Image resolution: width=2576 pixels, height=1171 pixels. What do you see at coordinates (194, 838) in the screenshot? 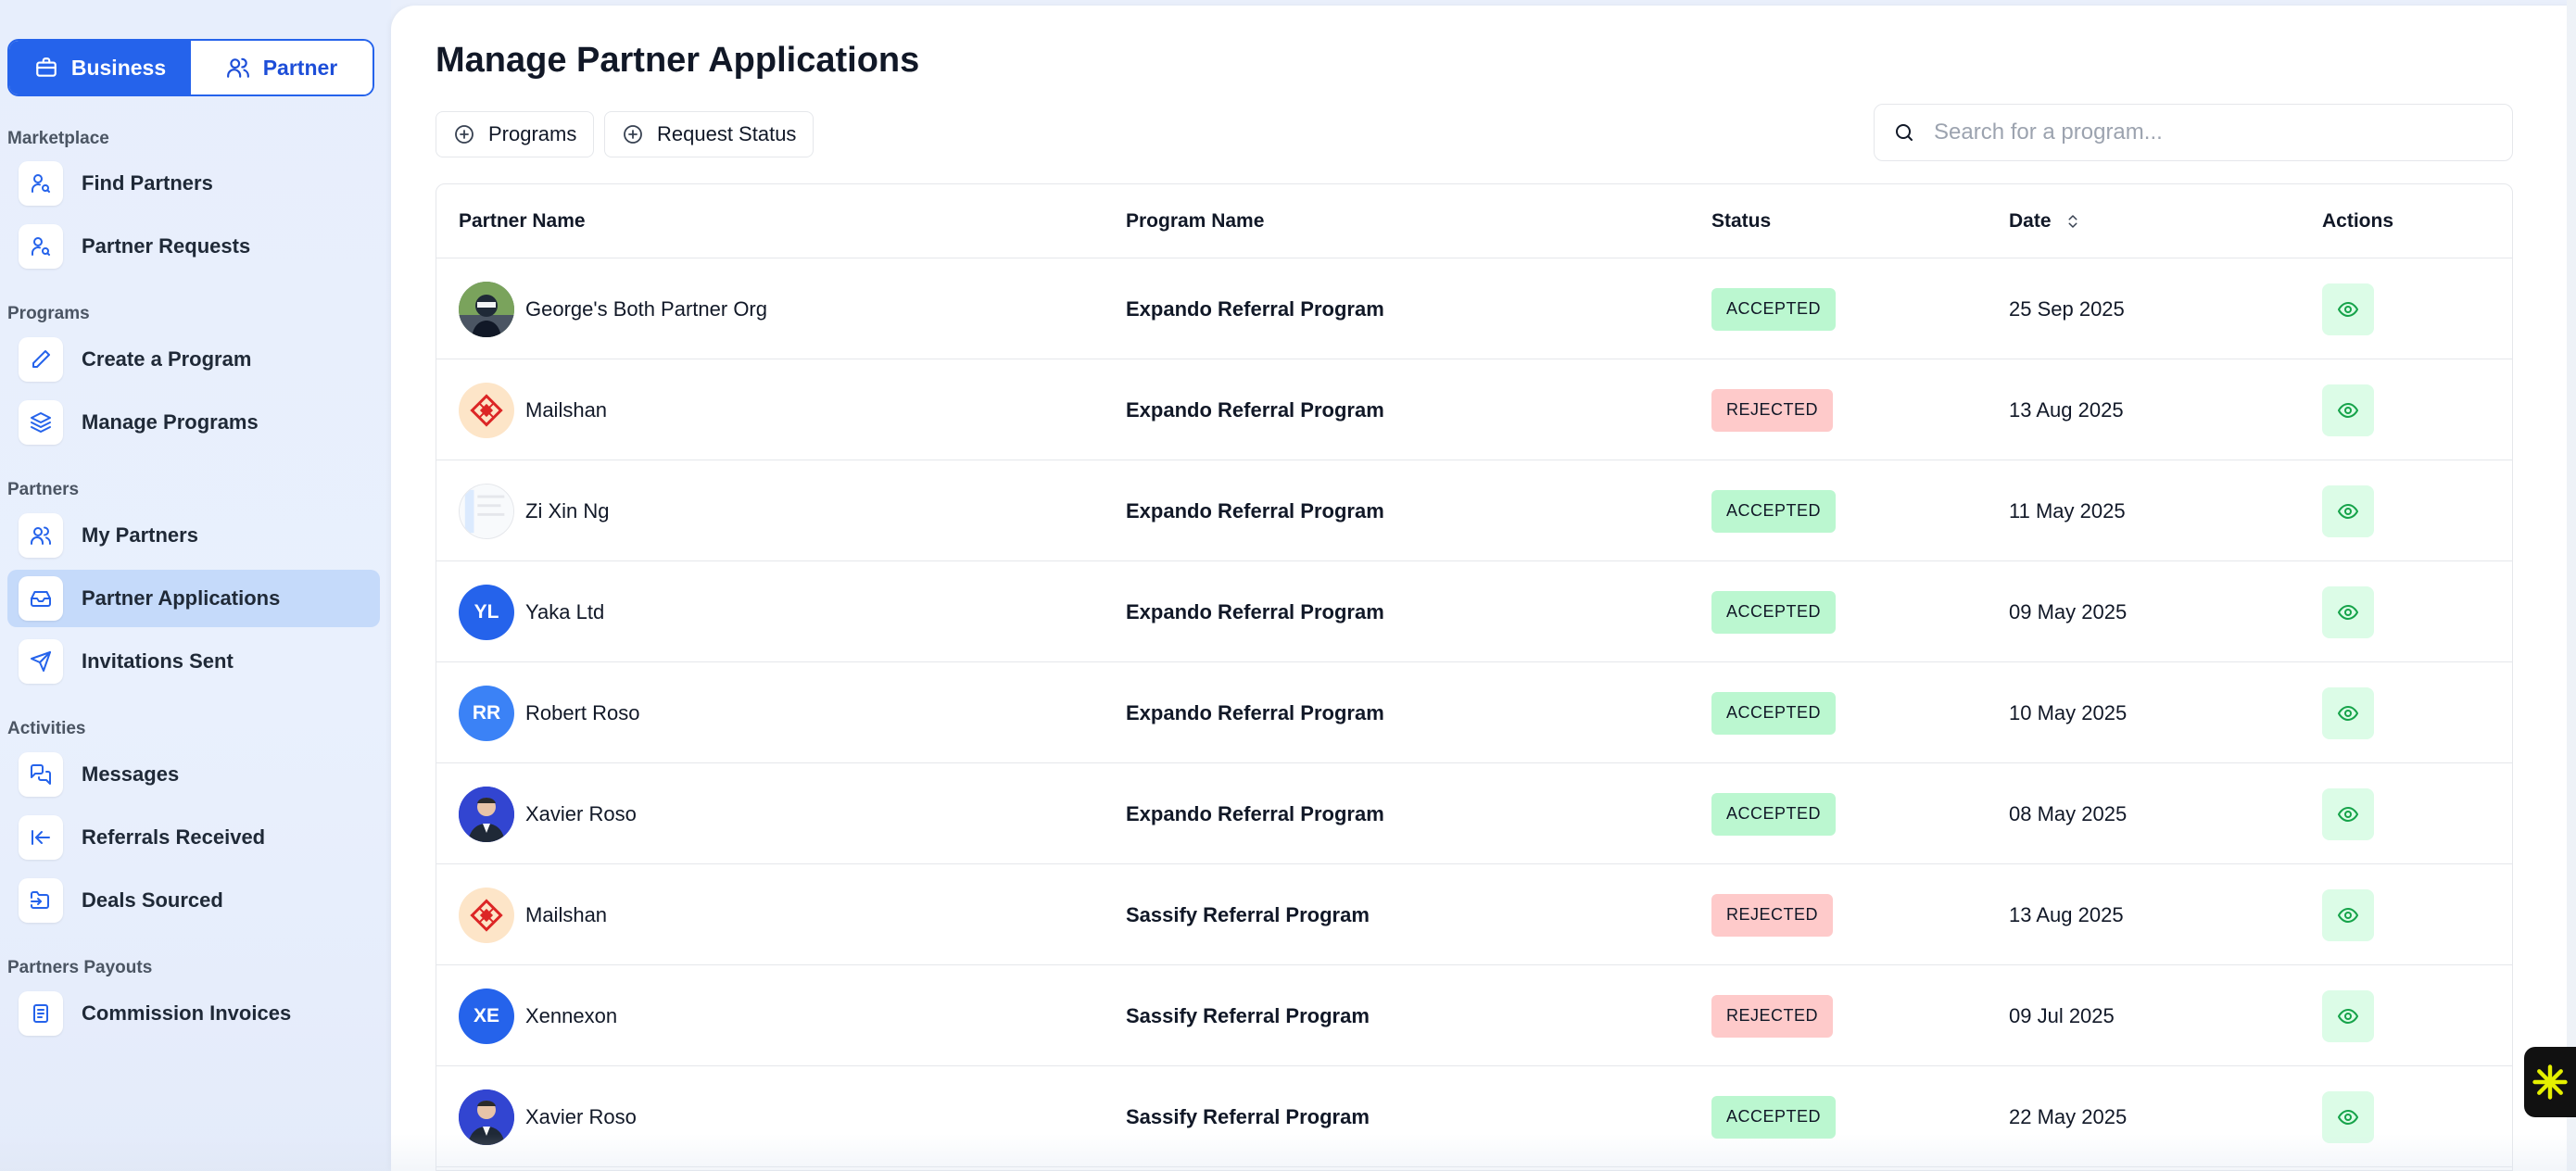
I see `sidebar-item-referrals-received: Referrals Received` at bounding box center [194, 838].